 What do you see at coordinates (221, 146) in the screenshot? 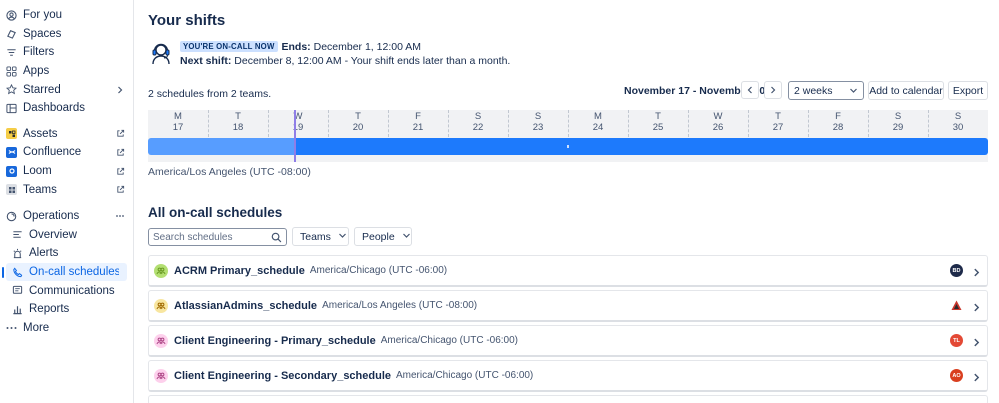
I see `past-shift-bar` at bounding box center [221, 146].